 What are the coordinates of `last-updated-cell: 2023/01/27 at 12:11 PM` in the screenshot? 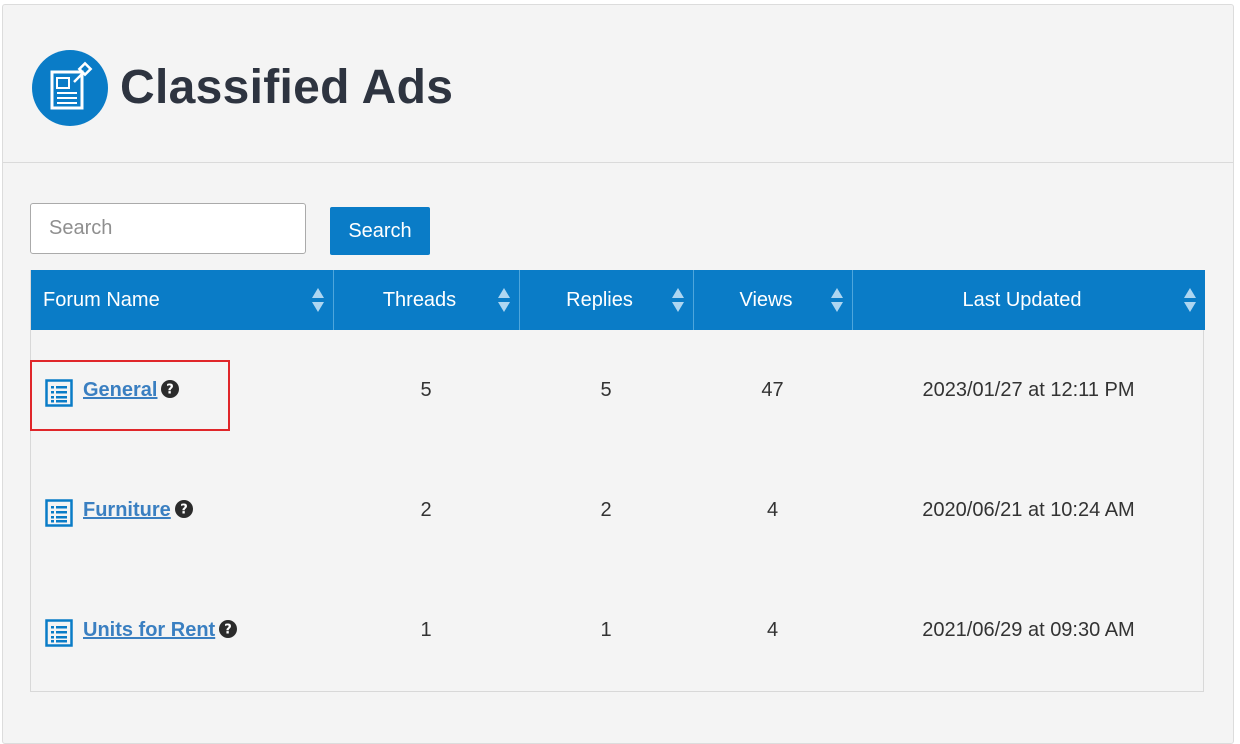 It's located at (1028, 390).